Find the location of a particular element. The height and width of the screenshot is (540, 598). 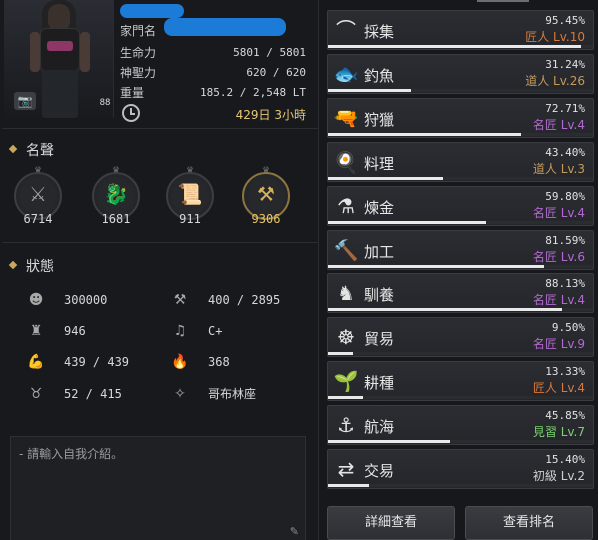

lifeskill-name: 煉金 is located at coordinates (379, 208).